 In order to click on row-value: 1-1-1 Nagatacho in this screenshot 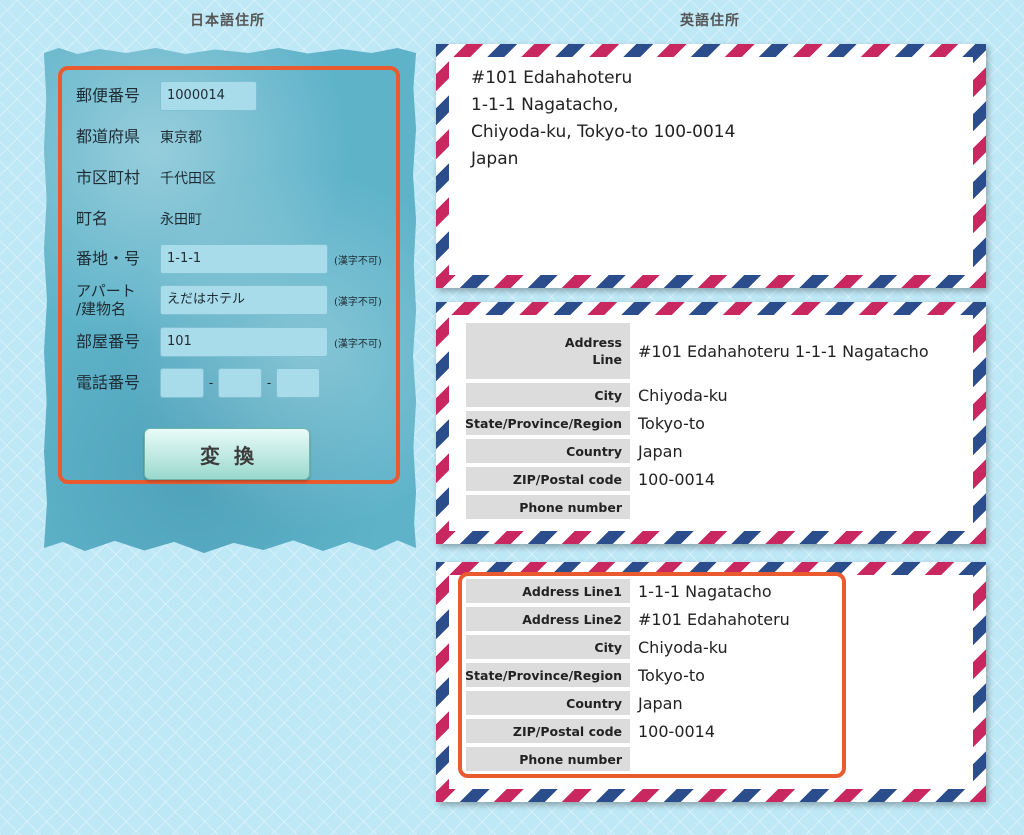, I will do `click(705, 591)`.